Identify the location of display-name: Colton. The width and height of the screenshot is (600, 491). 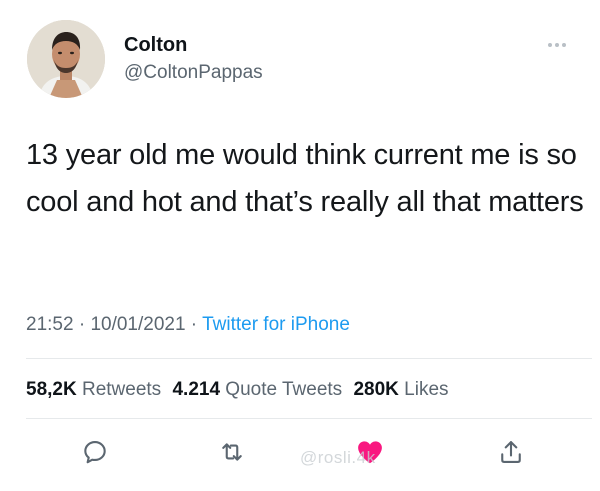
(155, 45).